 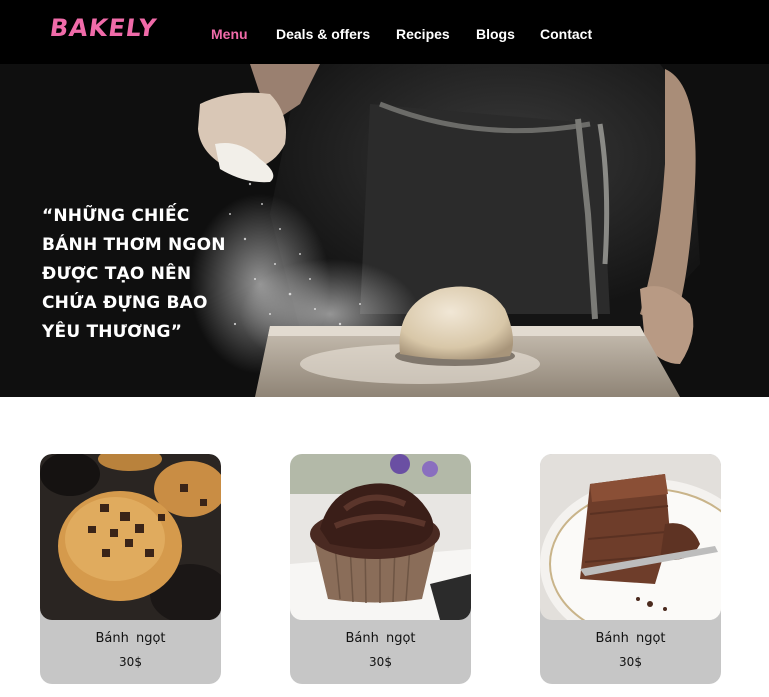 What do you see at coordinates (117, 274) in the screenshot?
I see `hero-quote-line: ĐƯỢC TẠO NÊN` at bounding box center [117, 274].